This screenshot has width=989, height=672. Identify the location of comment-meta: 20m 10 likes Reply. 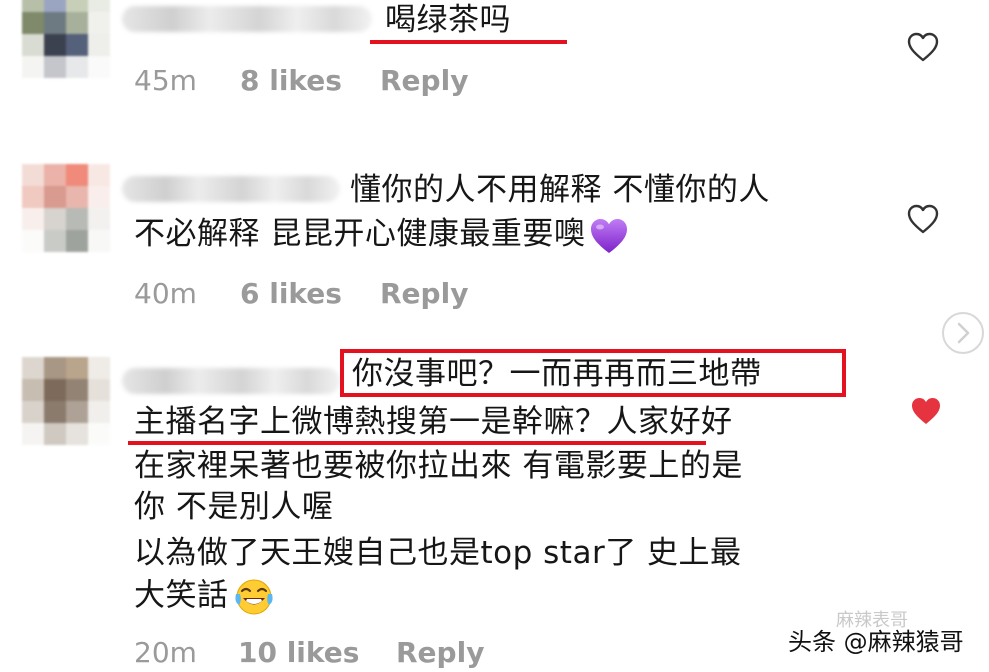
(334, 654).